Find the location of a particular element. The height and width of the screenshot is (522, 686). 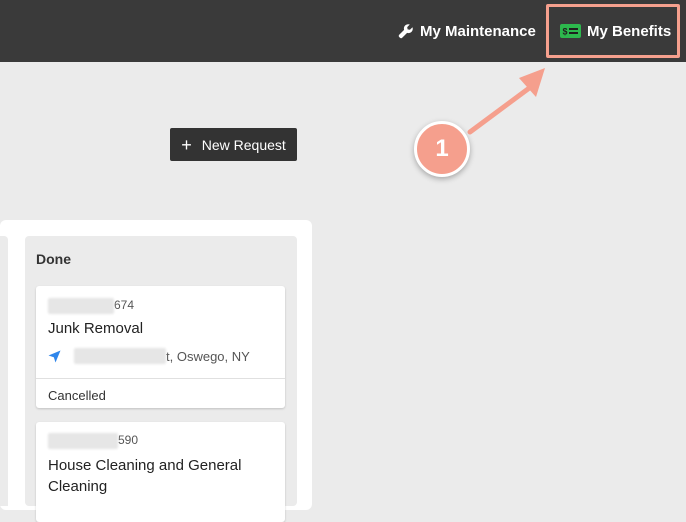

request-id: 674 is located at coordinates (91, 306).